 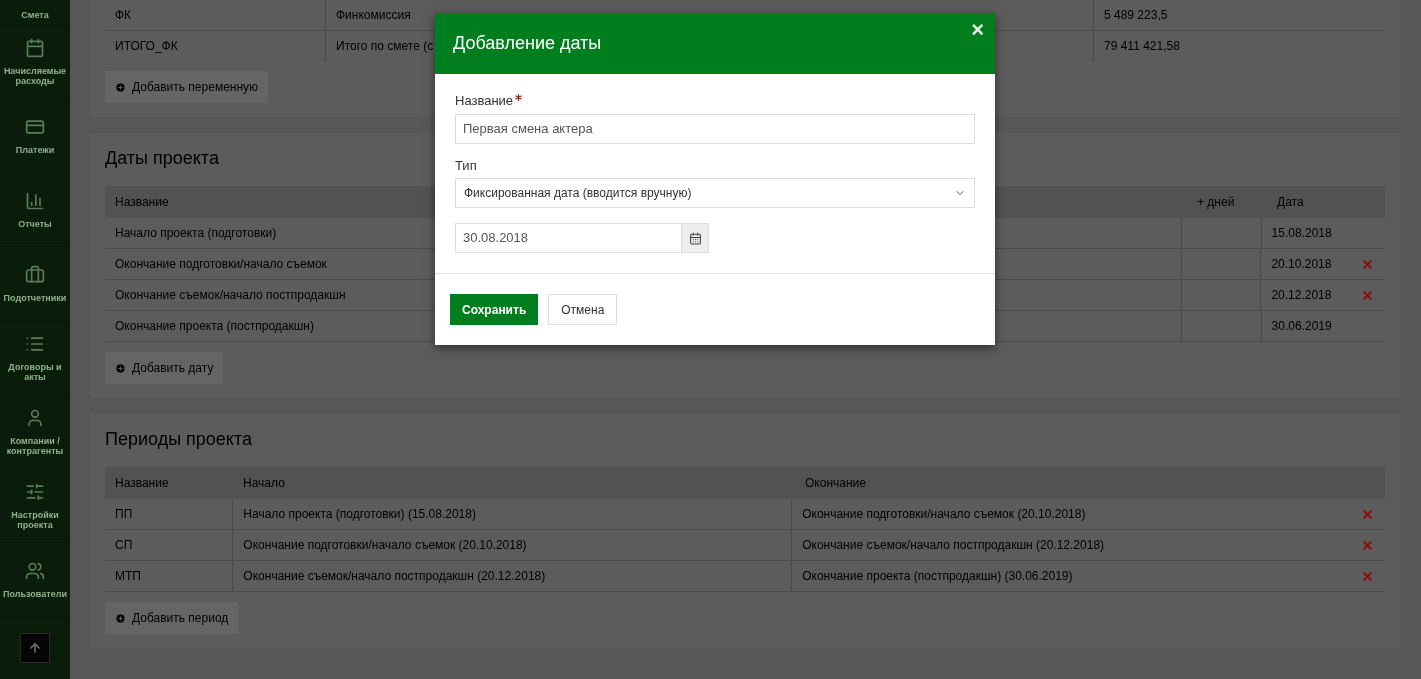 What do you see at coordinates (35, 491) in the screenshot?
I see `sliders-icon` at bounding box center [35, 491].